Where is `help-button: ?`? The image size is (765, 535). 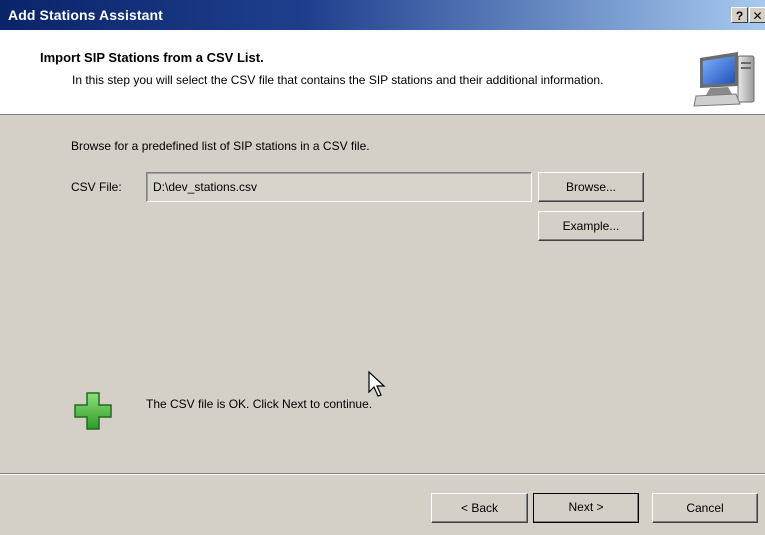
help-button: ? is located at coordinates (739, 15).